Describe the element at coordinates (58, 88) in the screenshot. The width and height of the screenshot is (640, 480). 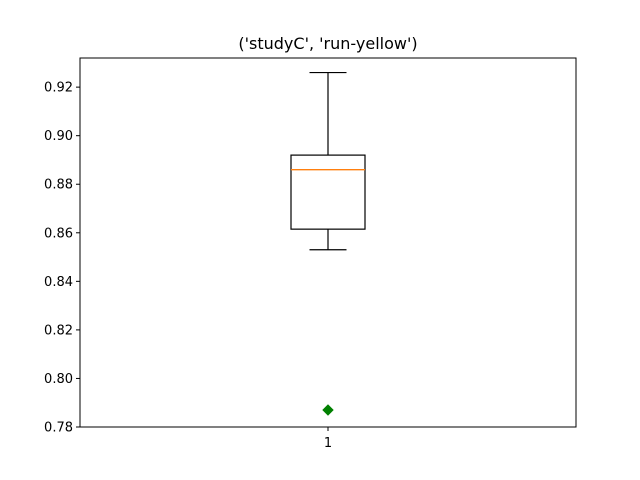
I see `y-tick-label: 0.92` at that location.